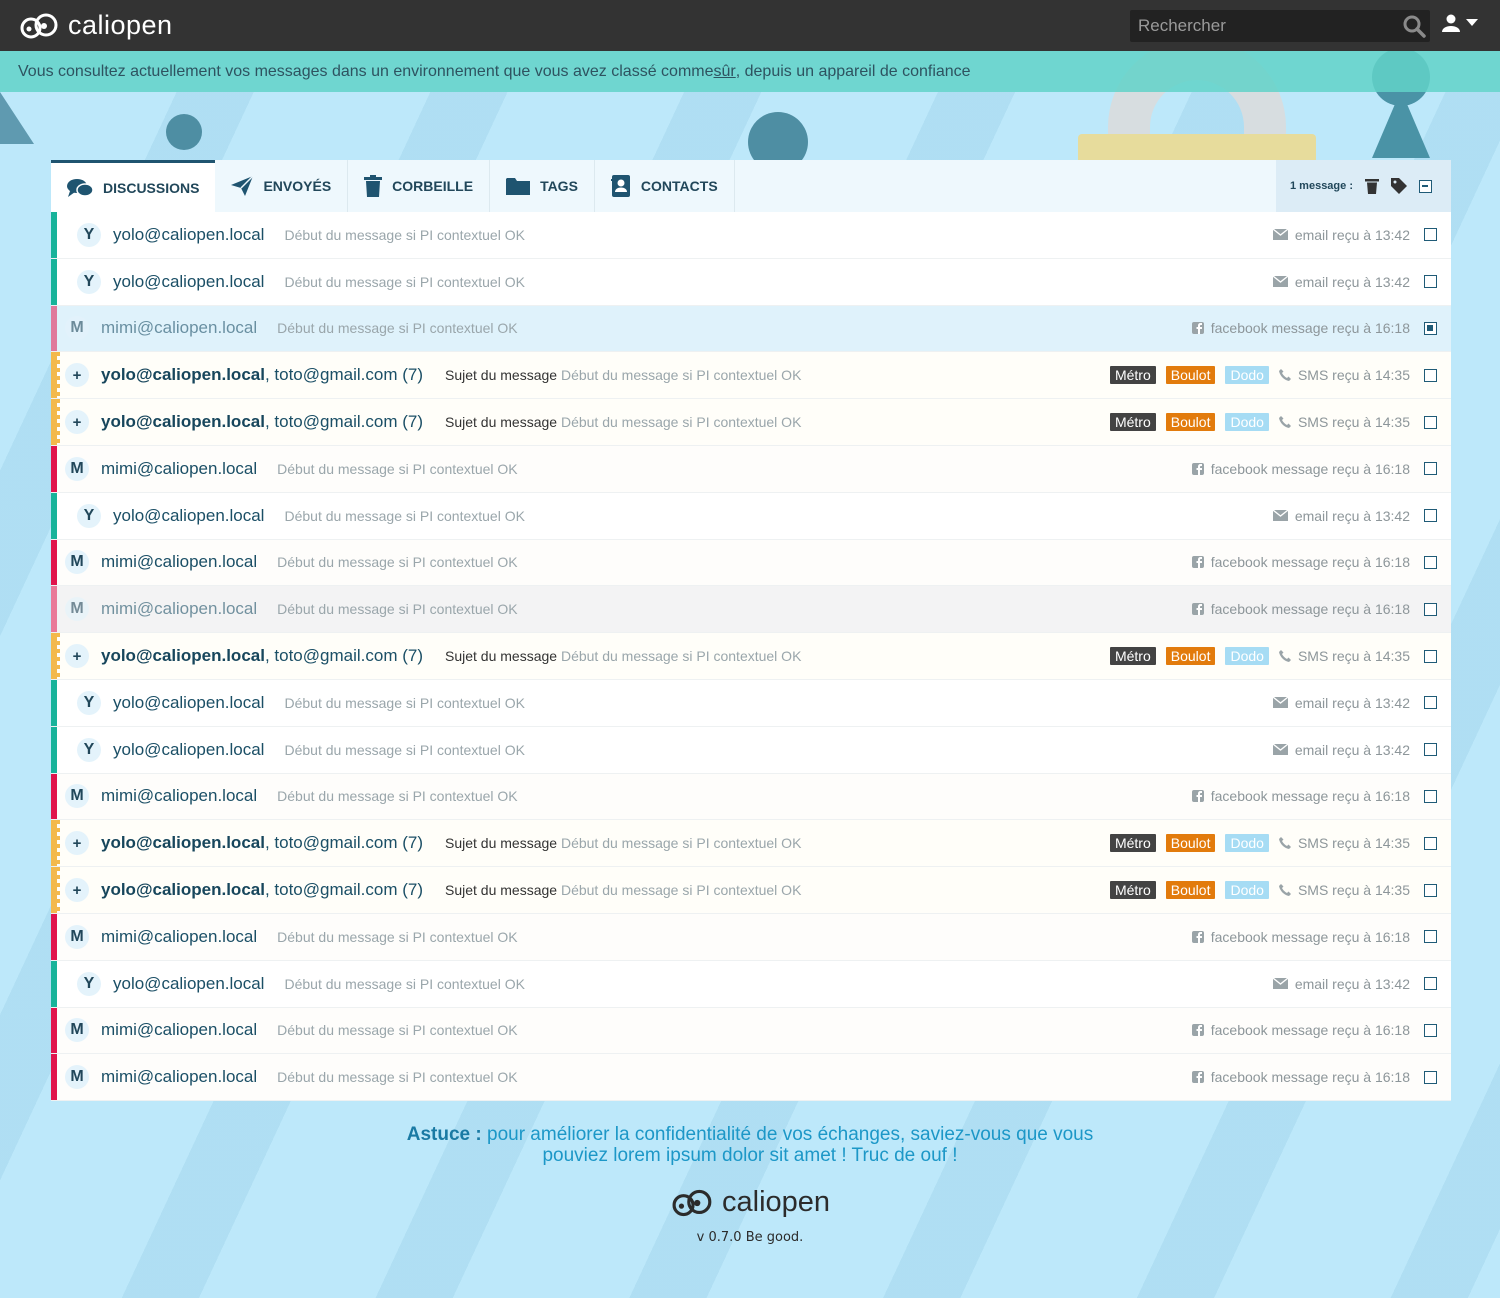  I want to click on received-text: email reçu à 13:42, so click(1352, 515).